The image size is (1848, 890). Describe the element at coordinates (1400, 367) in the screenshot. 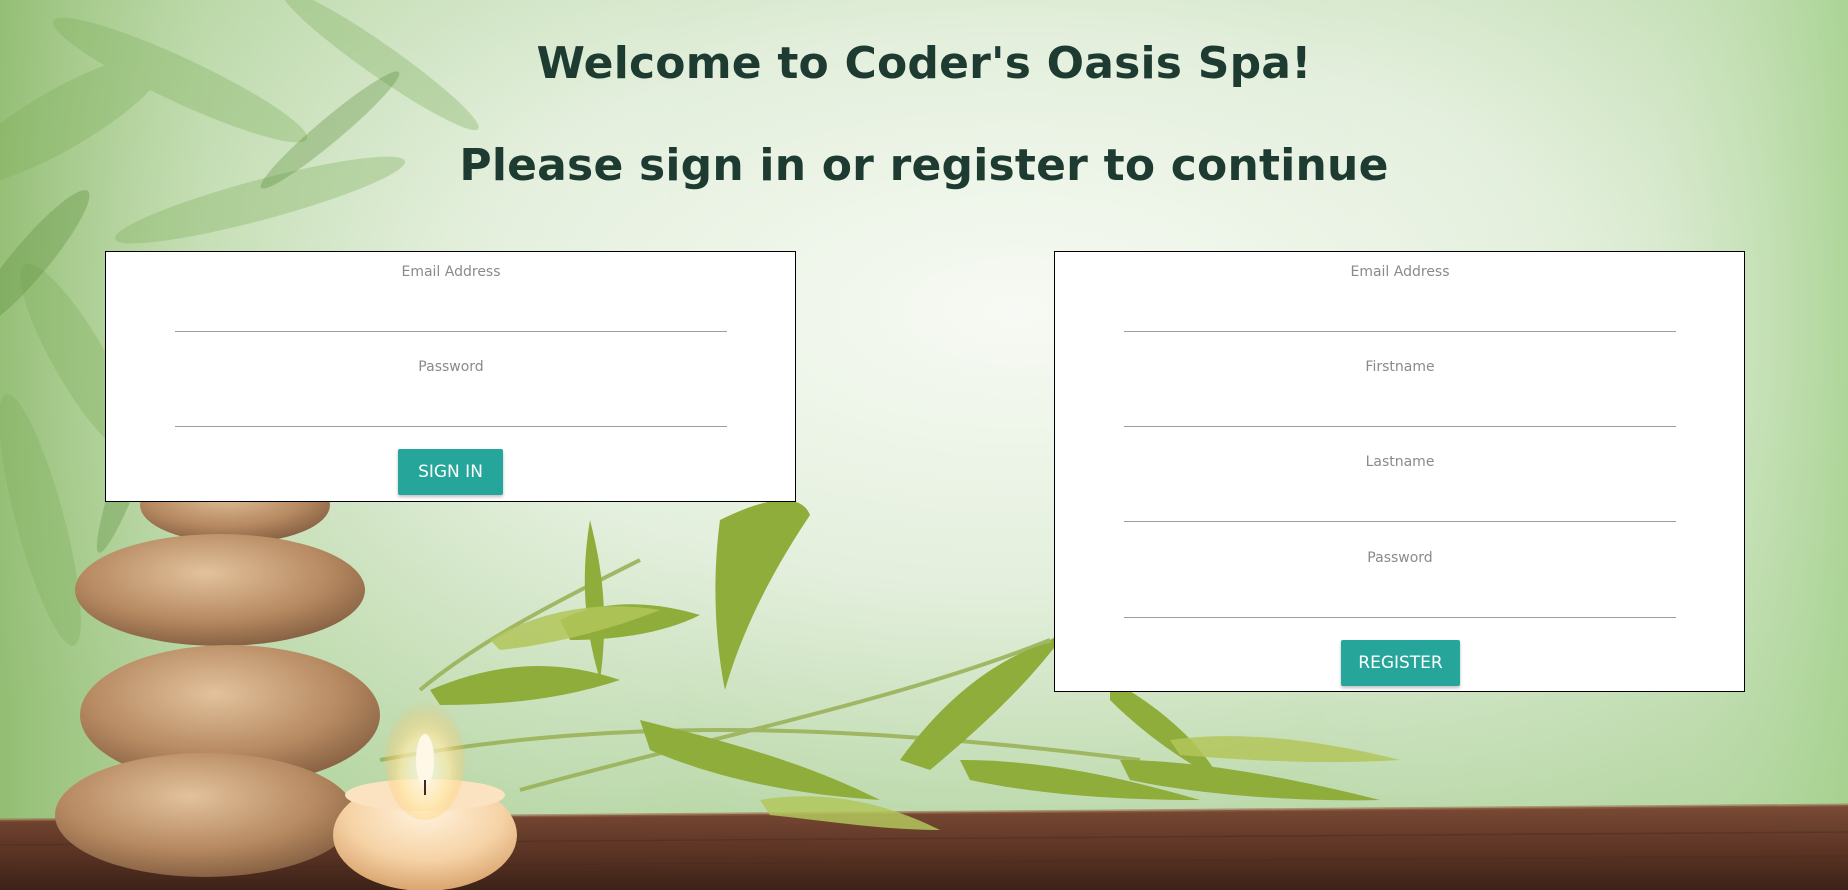

I see `register-firstname-label: Firstname` at that location.